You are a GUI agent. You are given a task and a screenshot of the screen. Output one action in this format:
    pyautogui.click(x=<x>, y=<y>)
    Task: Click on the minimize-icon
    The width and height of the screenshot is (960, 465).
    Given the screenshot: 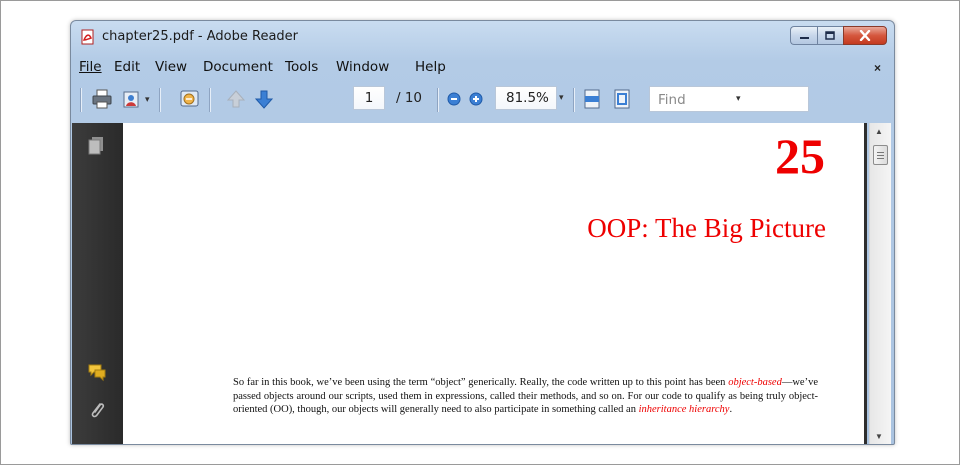 What is the action you would take?
    pyautogui.click(x=804, y=37)
    